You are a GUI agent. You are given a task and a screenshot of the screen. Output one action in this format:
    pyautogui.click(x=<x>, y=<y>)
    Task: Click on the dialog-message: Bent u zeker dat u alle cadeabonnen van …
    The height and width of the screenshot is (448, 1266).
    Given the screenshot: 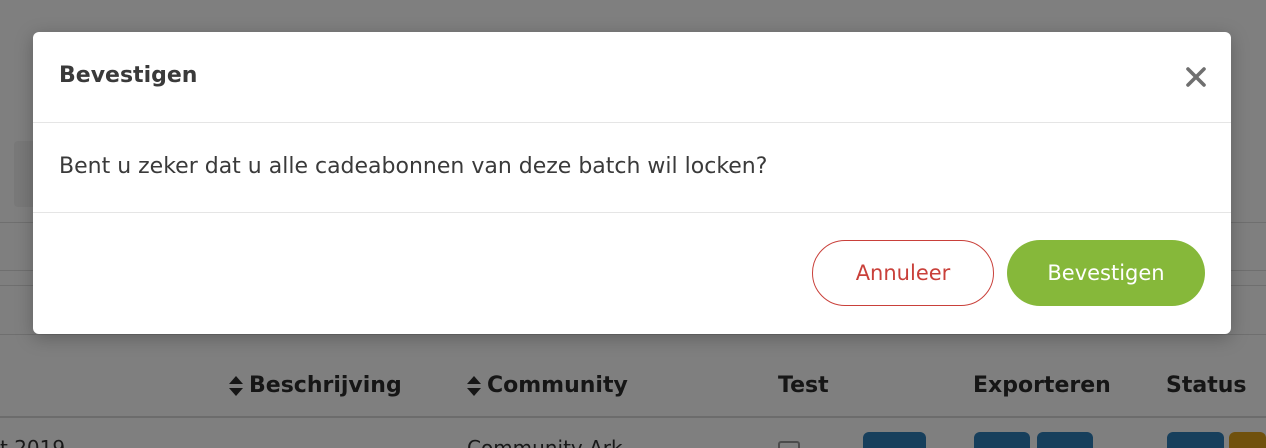 What is the action you would take?
    pyautogui.click(x=413, y=166)
    